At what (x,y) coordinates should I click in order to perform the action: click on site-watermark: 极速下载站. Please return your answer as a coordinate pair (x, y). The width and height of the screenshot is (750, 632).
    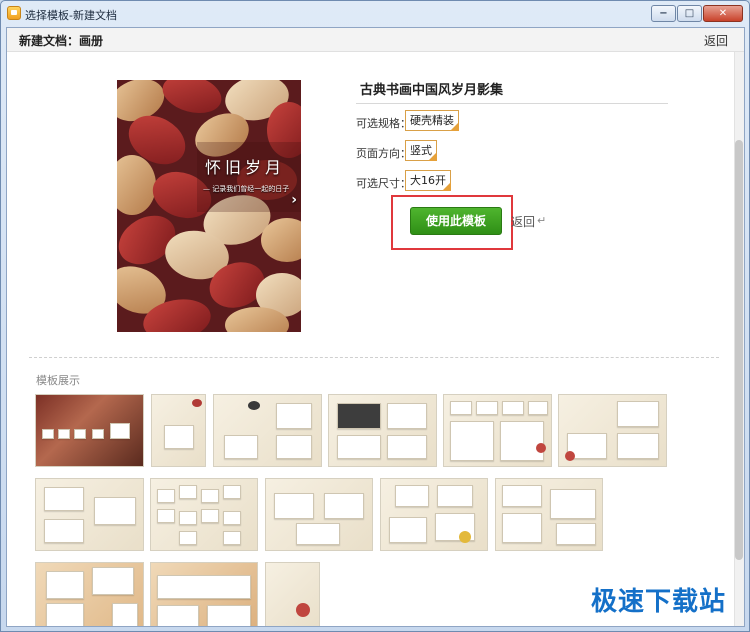
    Looking at the image, I should click on (658, 602).